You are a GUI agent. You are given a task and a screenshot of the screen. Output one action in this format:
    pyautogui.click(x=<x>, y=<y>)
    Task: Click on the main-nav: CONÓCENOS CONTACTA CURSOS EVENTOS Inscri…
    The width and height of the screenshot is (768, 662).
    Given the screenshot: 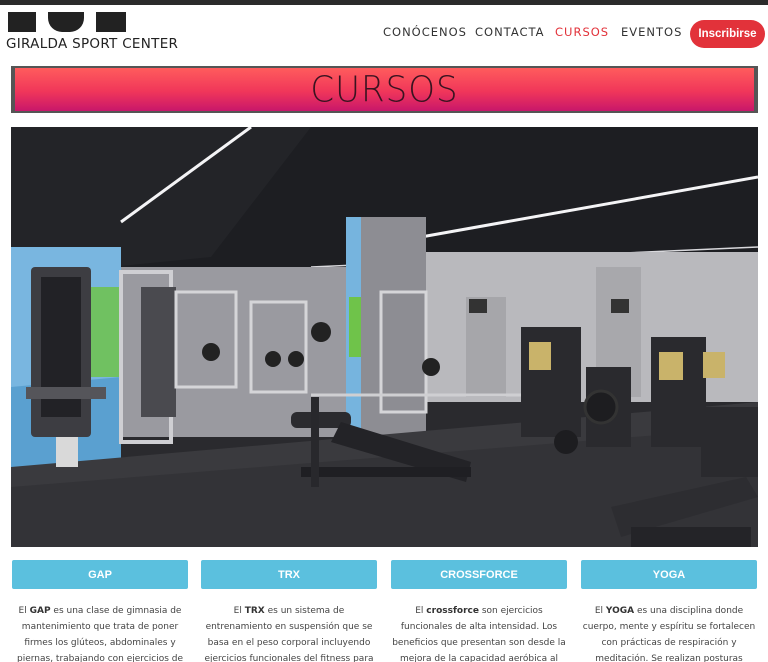 What is the action you would take?
    pyautogui.click(x=384, y=32)
    